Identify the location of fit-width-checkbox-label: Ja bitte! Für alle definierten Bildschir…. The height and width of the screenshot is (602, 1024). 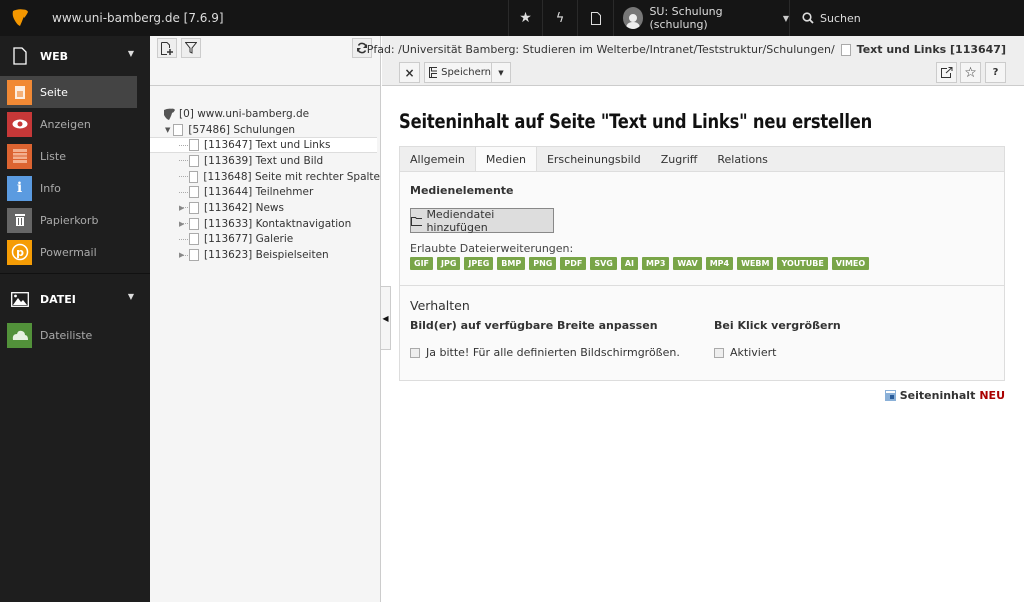
(553, 352).